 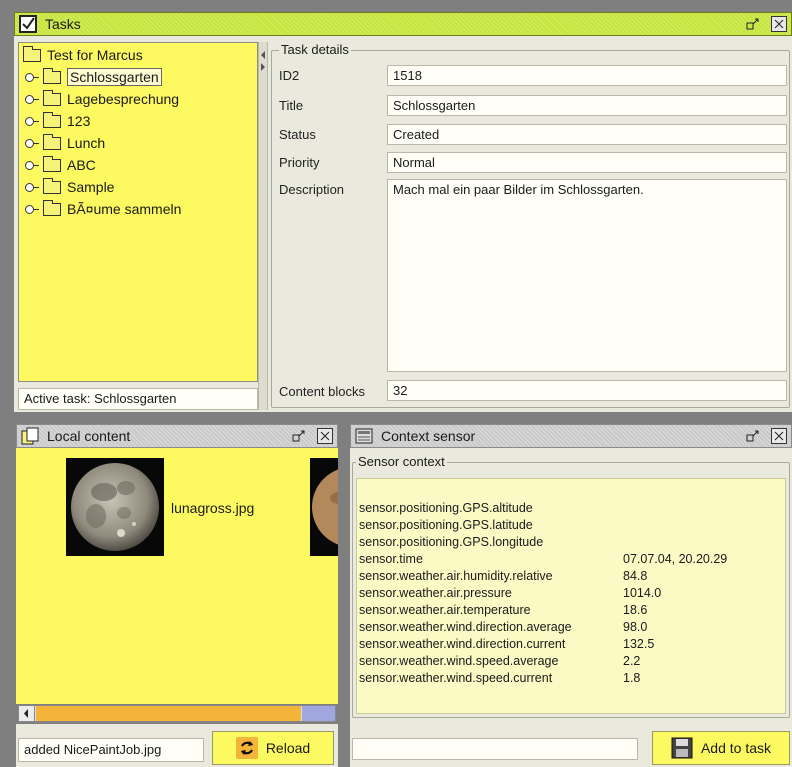 I want to click on tree-item-lagebesprechung: Lagebesprechung, so click(x=102, y=99).